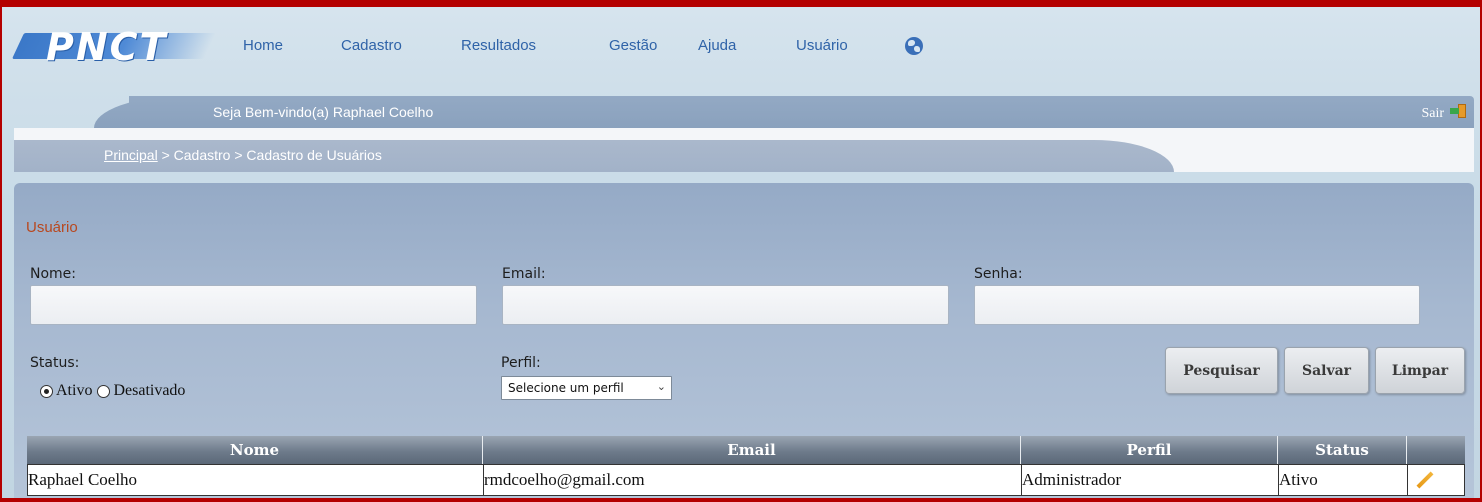 Image resolution: width=1482 pixels, height=502 pixels. Describe the element at coordinates (323, 112) in the screenshot. I see `welcome-message: Seja Bem-vindo(a) Raphael Coelho` at that location.